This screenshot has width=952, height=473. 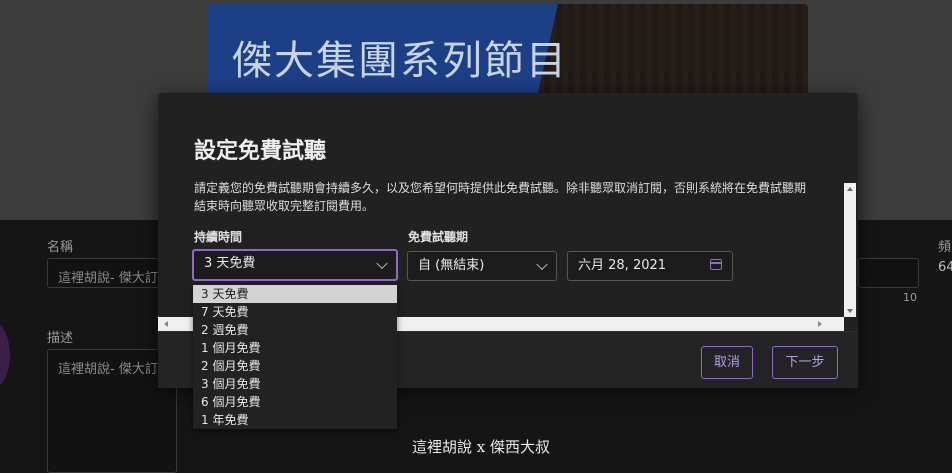 I want to click on duration-option: 2 個月免費, so click(x=295, y=366).